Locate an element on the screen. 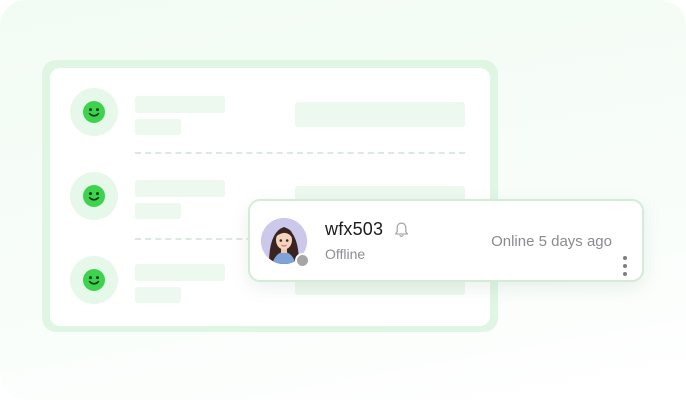  contact-username: wfx503 is located at coordinates (354, 229).